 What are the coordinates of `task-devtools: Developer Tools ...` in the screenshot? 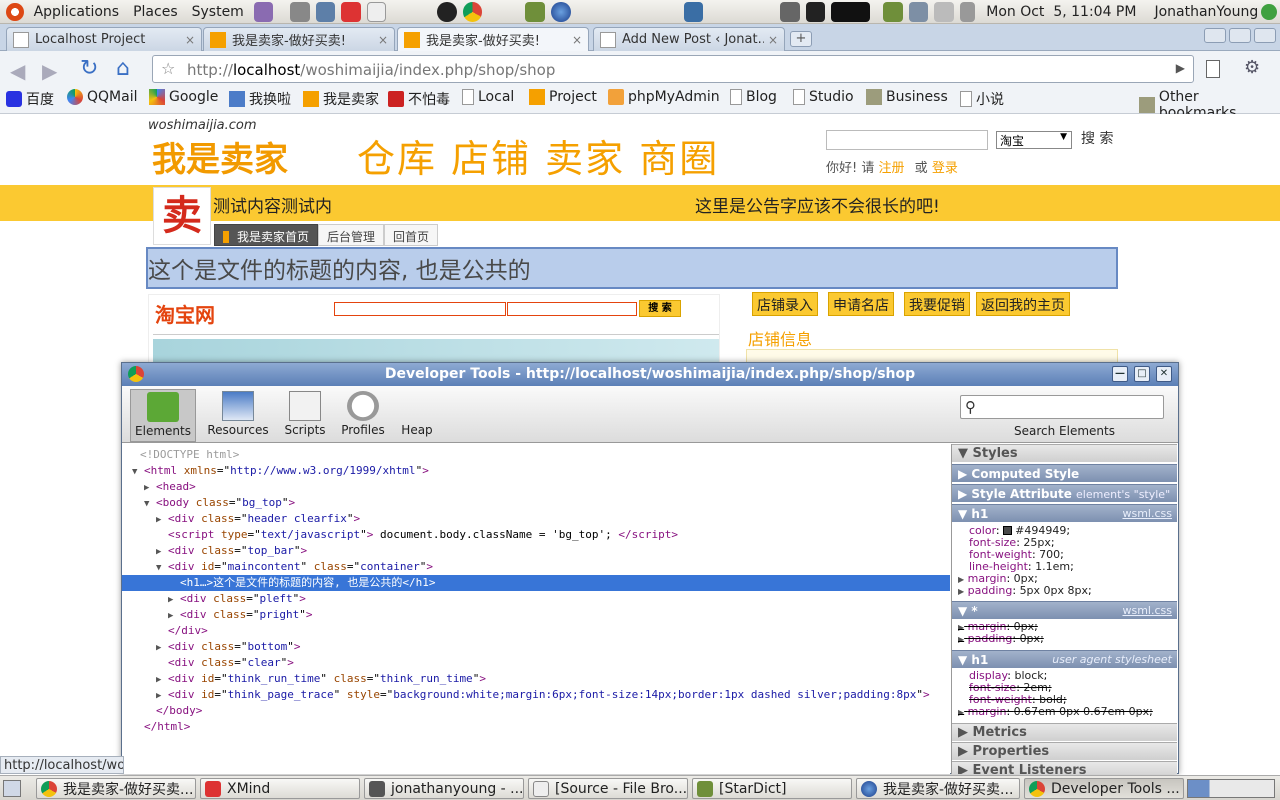 It's located at (1104, 788).